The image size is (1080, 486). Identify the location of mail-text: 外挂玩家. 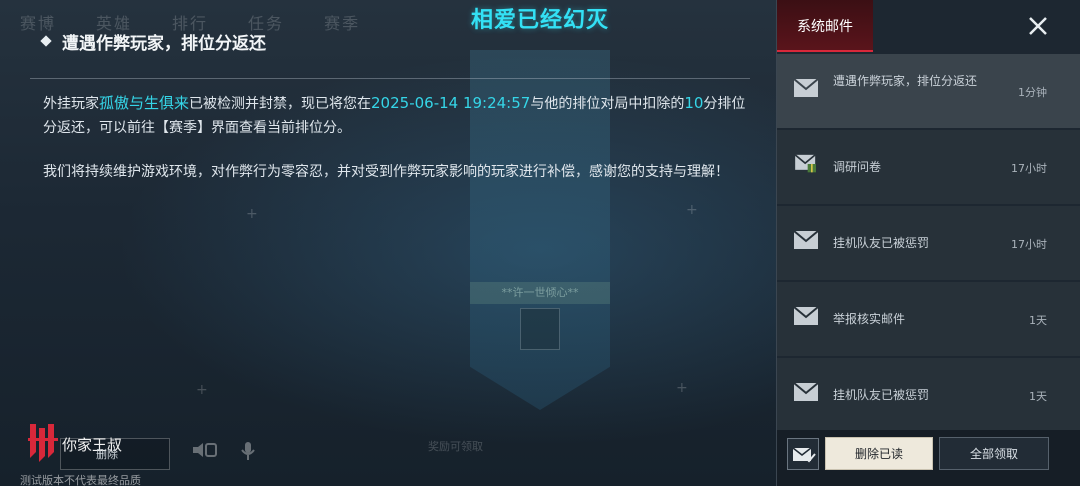
(71, 104).